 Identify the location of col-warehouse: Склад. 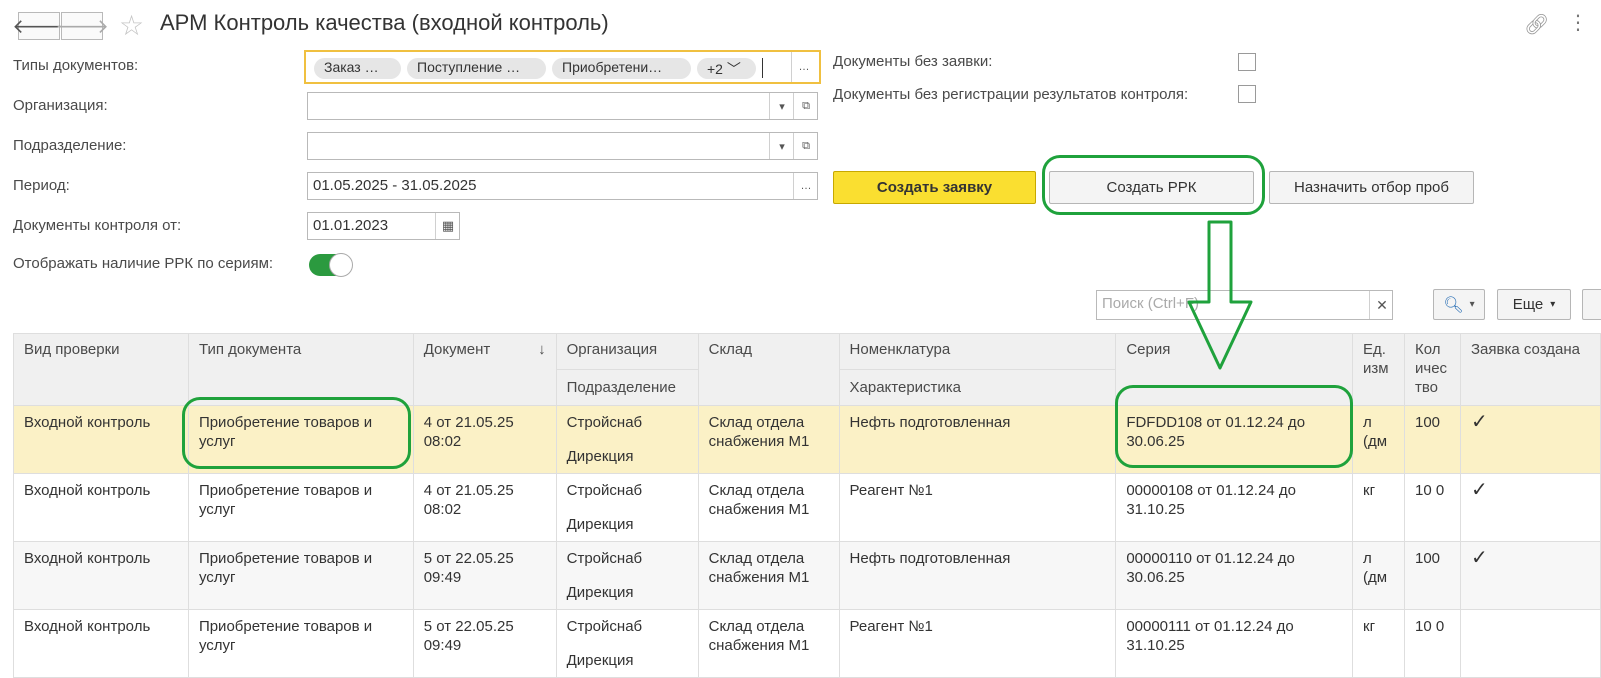
(768, 369).